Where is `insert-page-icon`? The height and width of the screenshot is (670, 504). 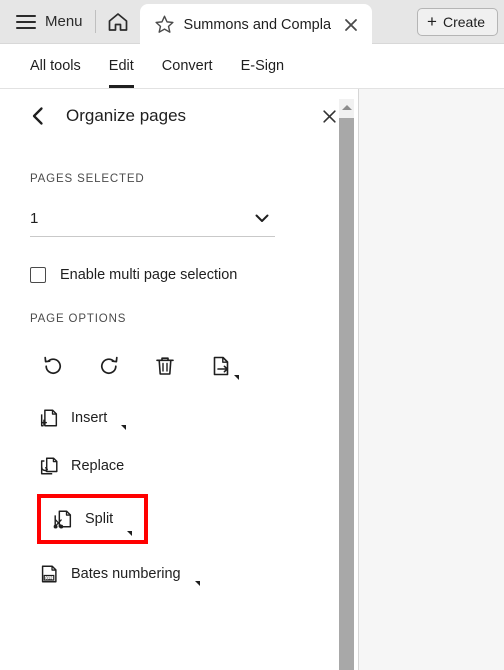 insert-page-icon is located at coordinates (49, 418).